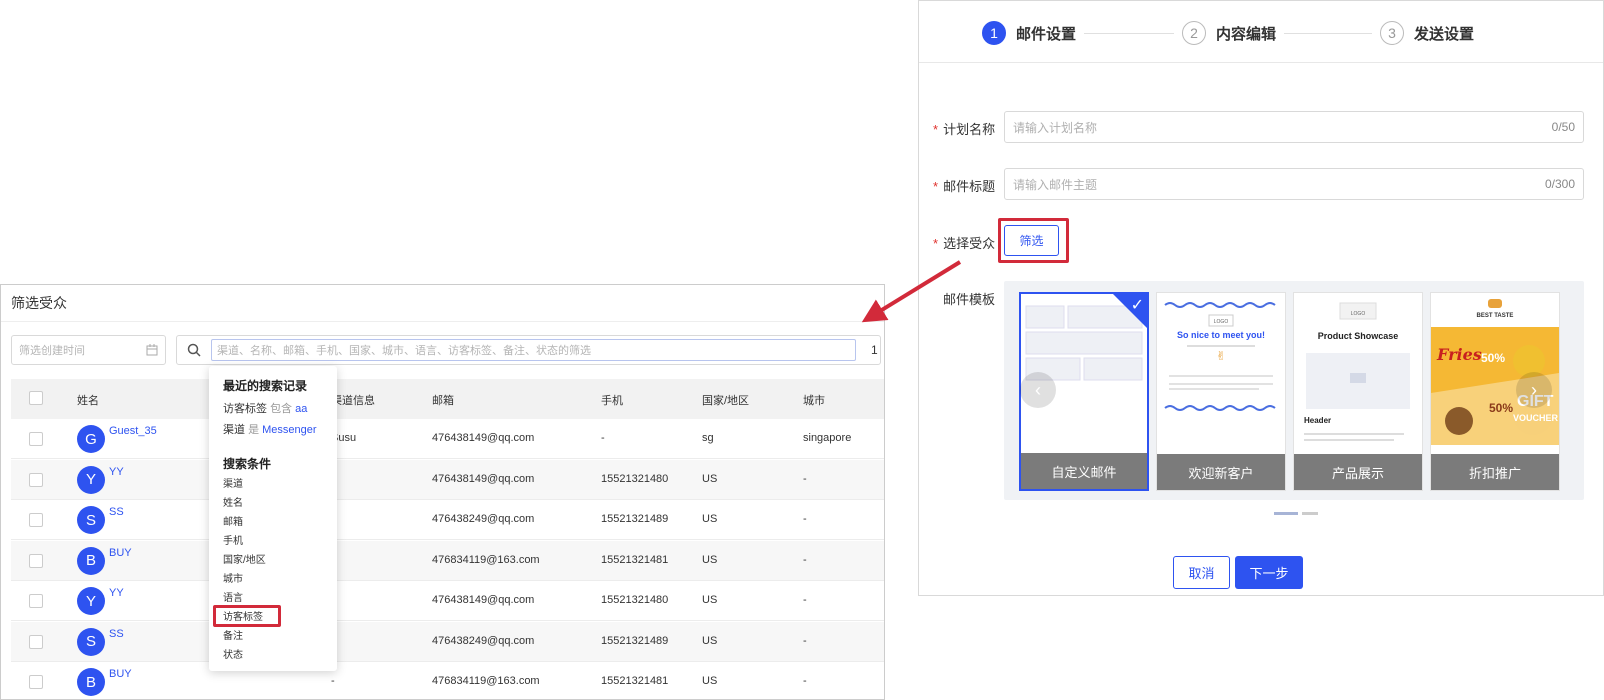  I want to click on condition-item: 邮箱, so click(233, 520).